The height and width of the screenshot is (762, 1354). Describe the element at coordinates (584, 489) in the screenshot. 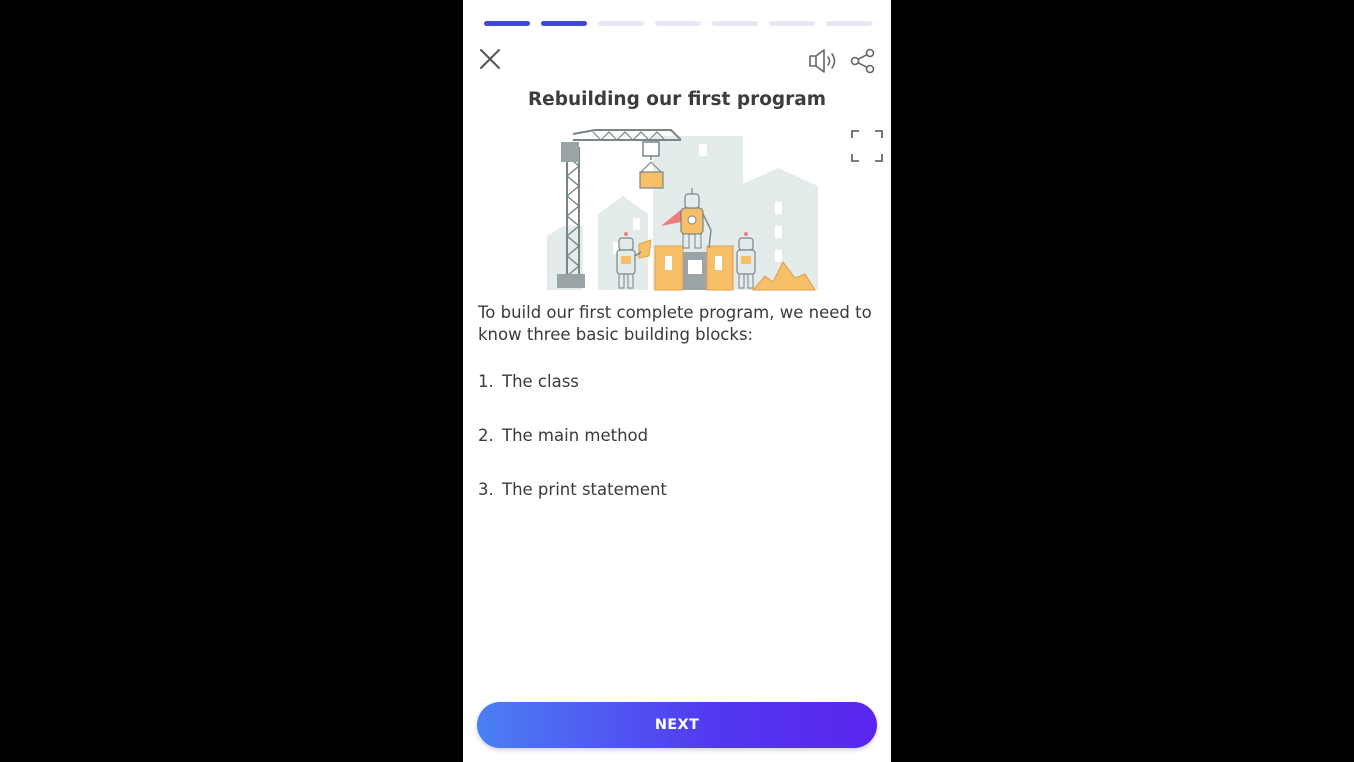

I see `list-item-text: The print statement` at that location.